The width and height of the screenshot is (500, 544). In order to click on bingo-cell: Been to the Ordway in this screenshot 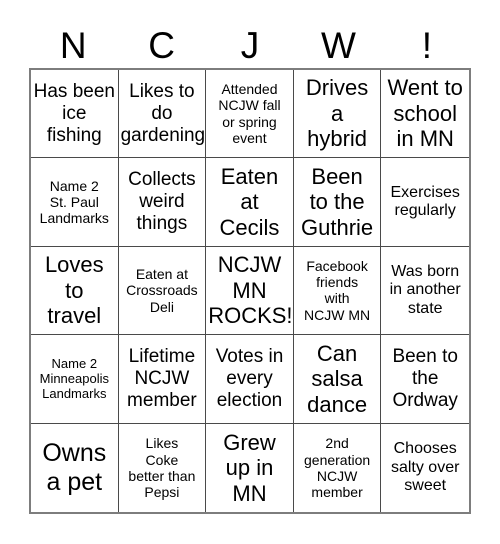, I will do `click(425, 379)`.